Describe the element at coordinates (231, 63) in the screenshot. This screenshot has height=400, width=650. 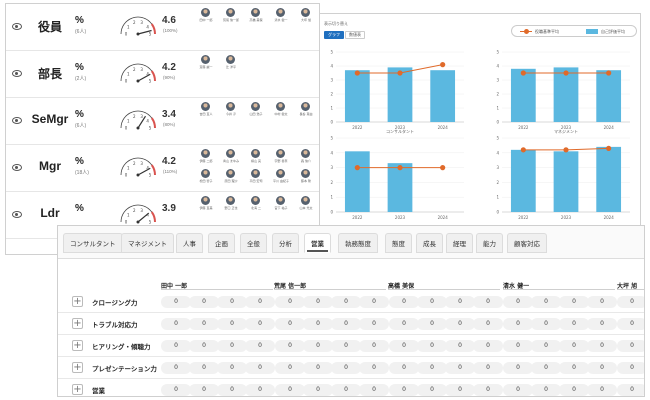
I see `member-avatar: 辻 洋平` at that location.